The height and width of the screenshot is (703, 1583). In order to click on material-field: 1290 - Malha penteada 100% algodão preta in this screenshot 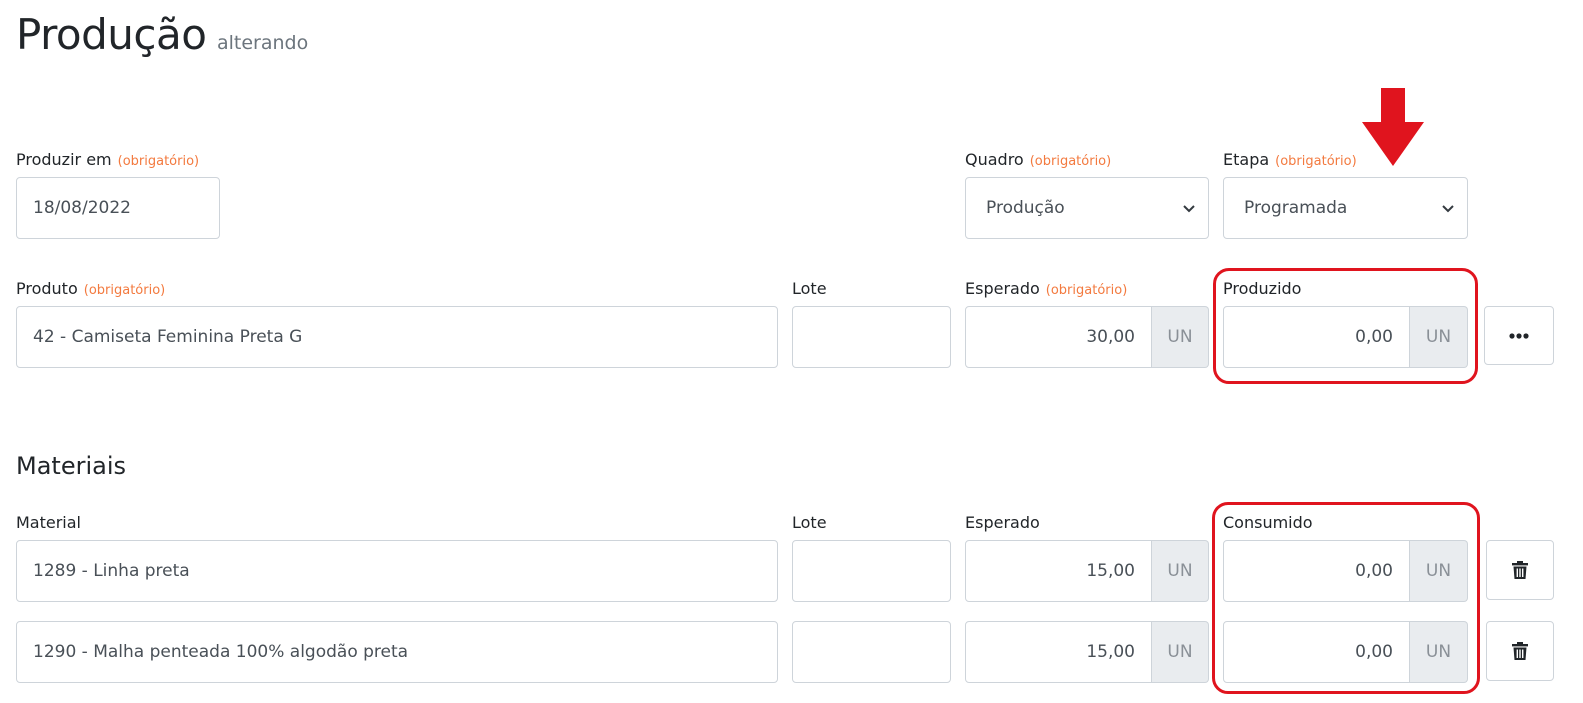, I will do `click(397, 652)`.